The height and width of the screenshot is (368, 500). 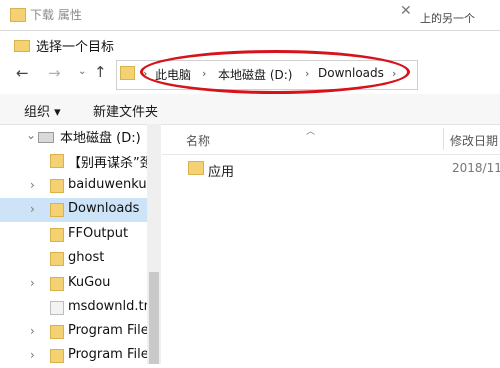 What do you see at coordinates (22, 73) in the screenshot?
I see `back-arrow-icon: ←` at bounding box center [22, 73].